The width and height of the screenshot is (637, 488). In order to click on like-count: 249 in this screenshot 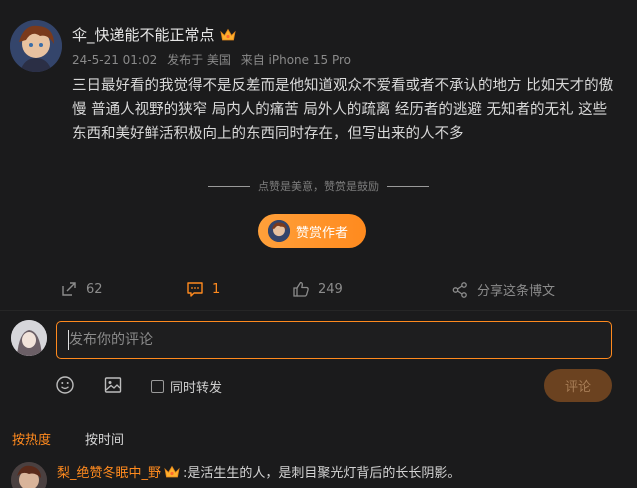, I will do `click(330, 289)`.